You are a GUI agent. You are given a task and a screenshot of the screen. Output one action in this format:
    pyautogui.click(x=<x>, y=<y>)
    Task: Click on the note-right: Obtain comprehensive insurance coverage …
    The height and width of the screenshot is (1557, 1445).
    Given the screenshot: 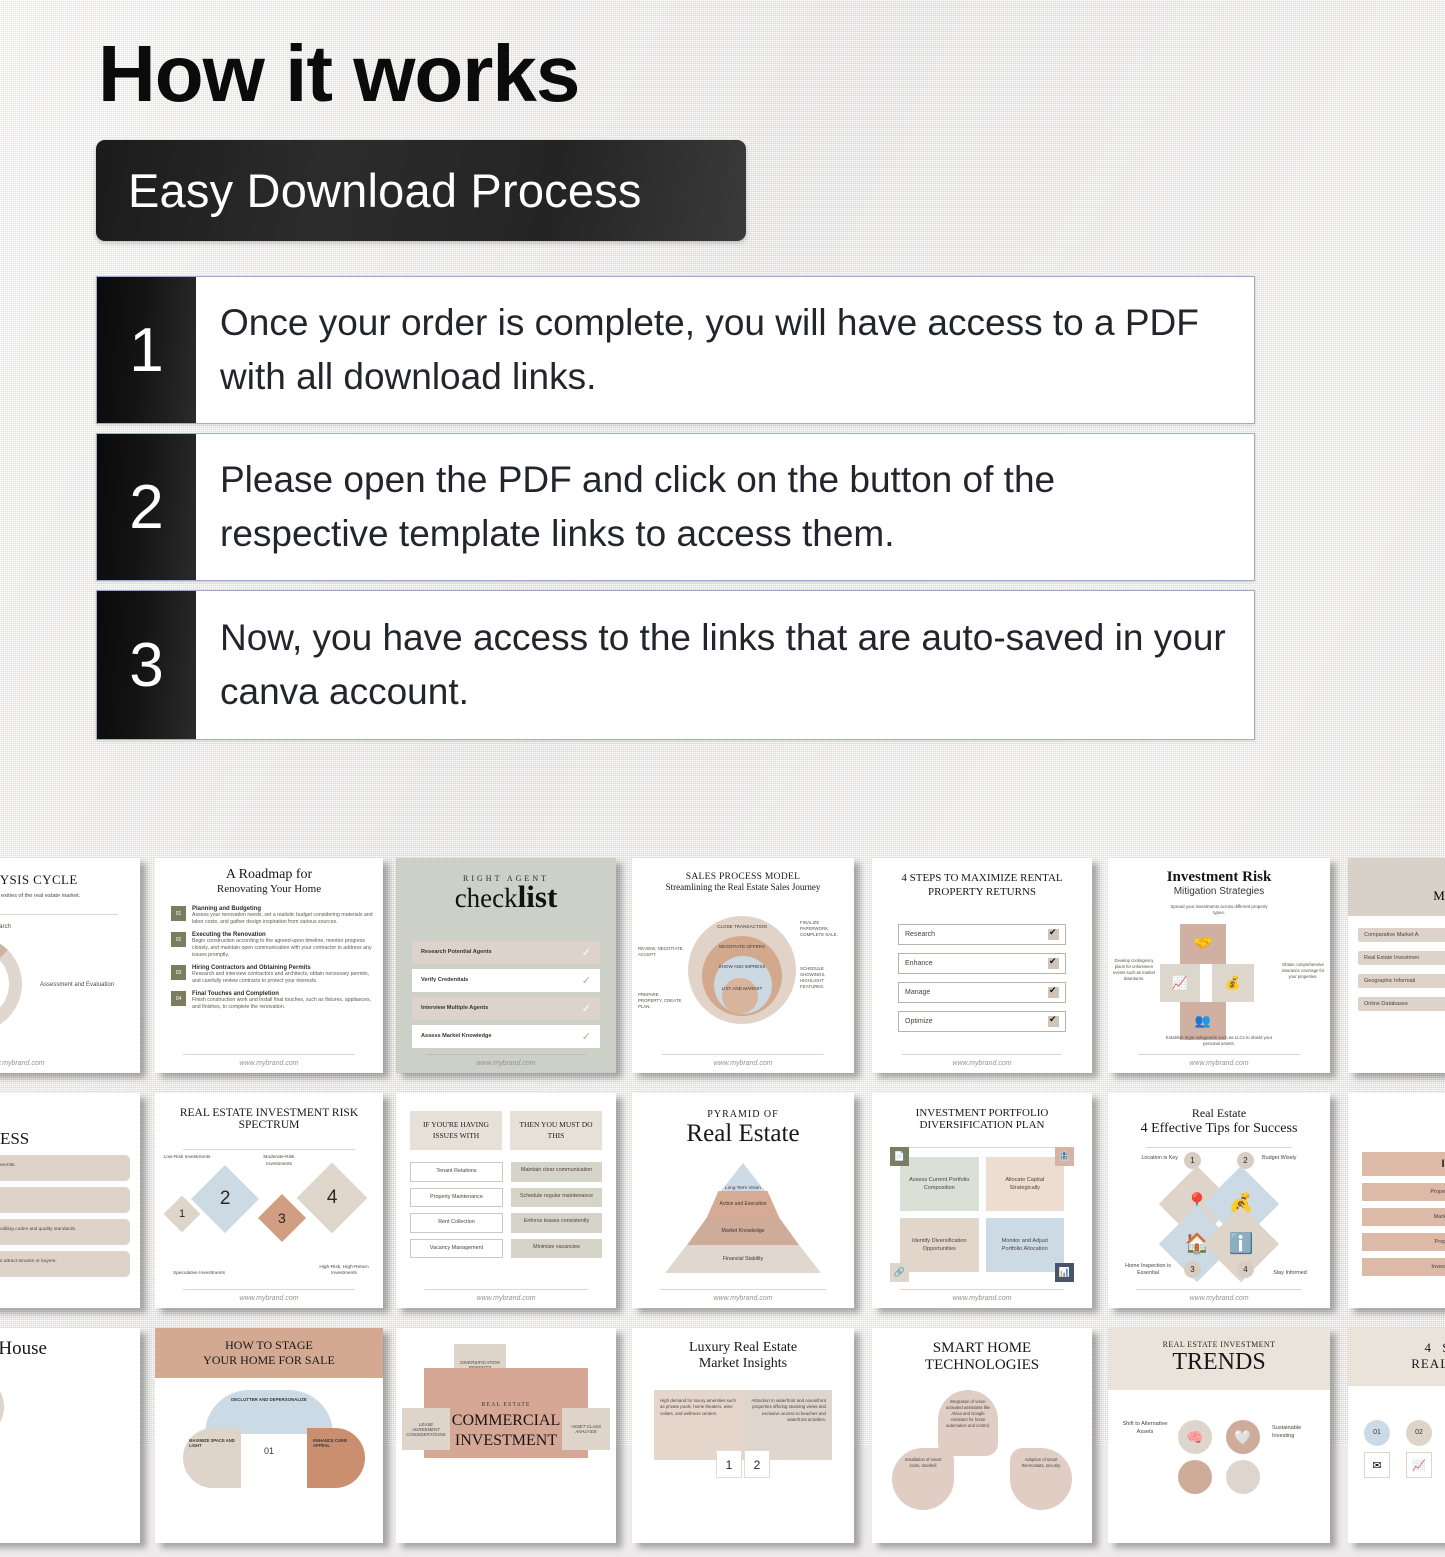 What is the action you would take?
    pyautogui.click(x=1303, y=970)
    